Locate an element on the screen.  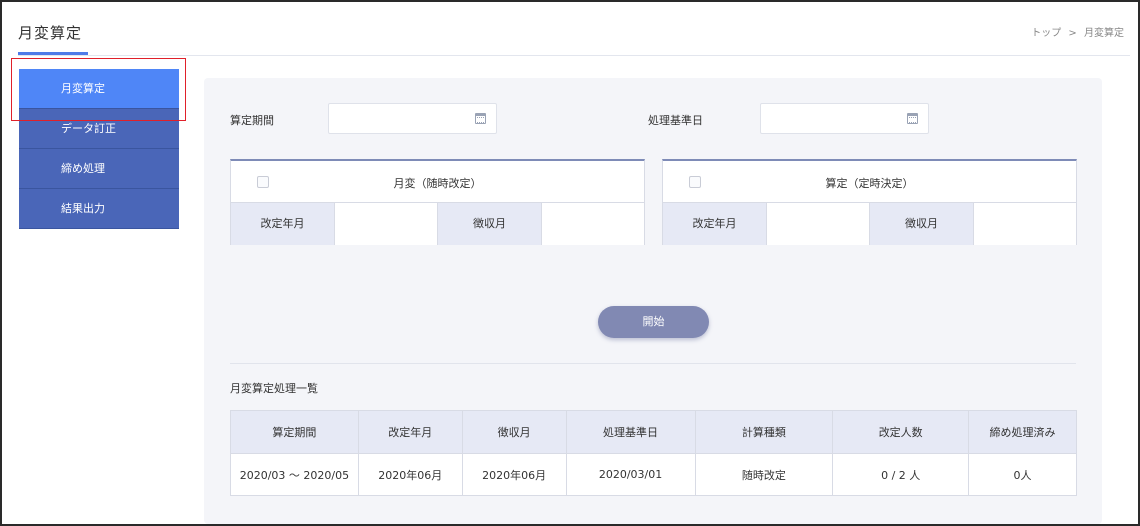
monthly-change-label: 月変（随時改定） is located at coordinates (437, 183).